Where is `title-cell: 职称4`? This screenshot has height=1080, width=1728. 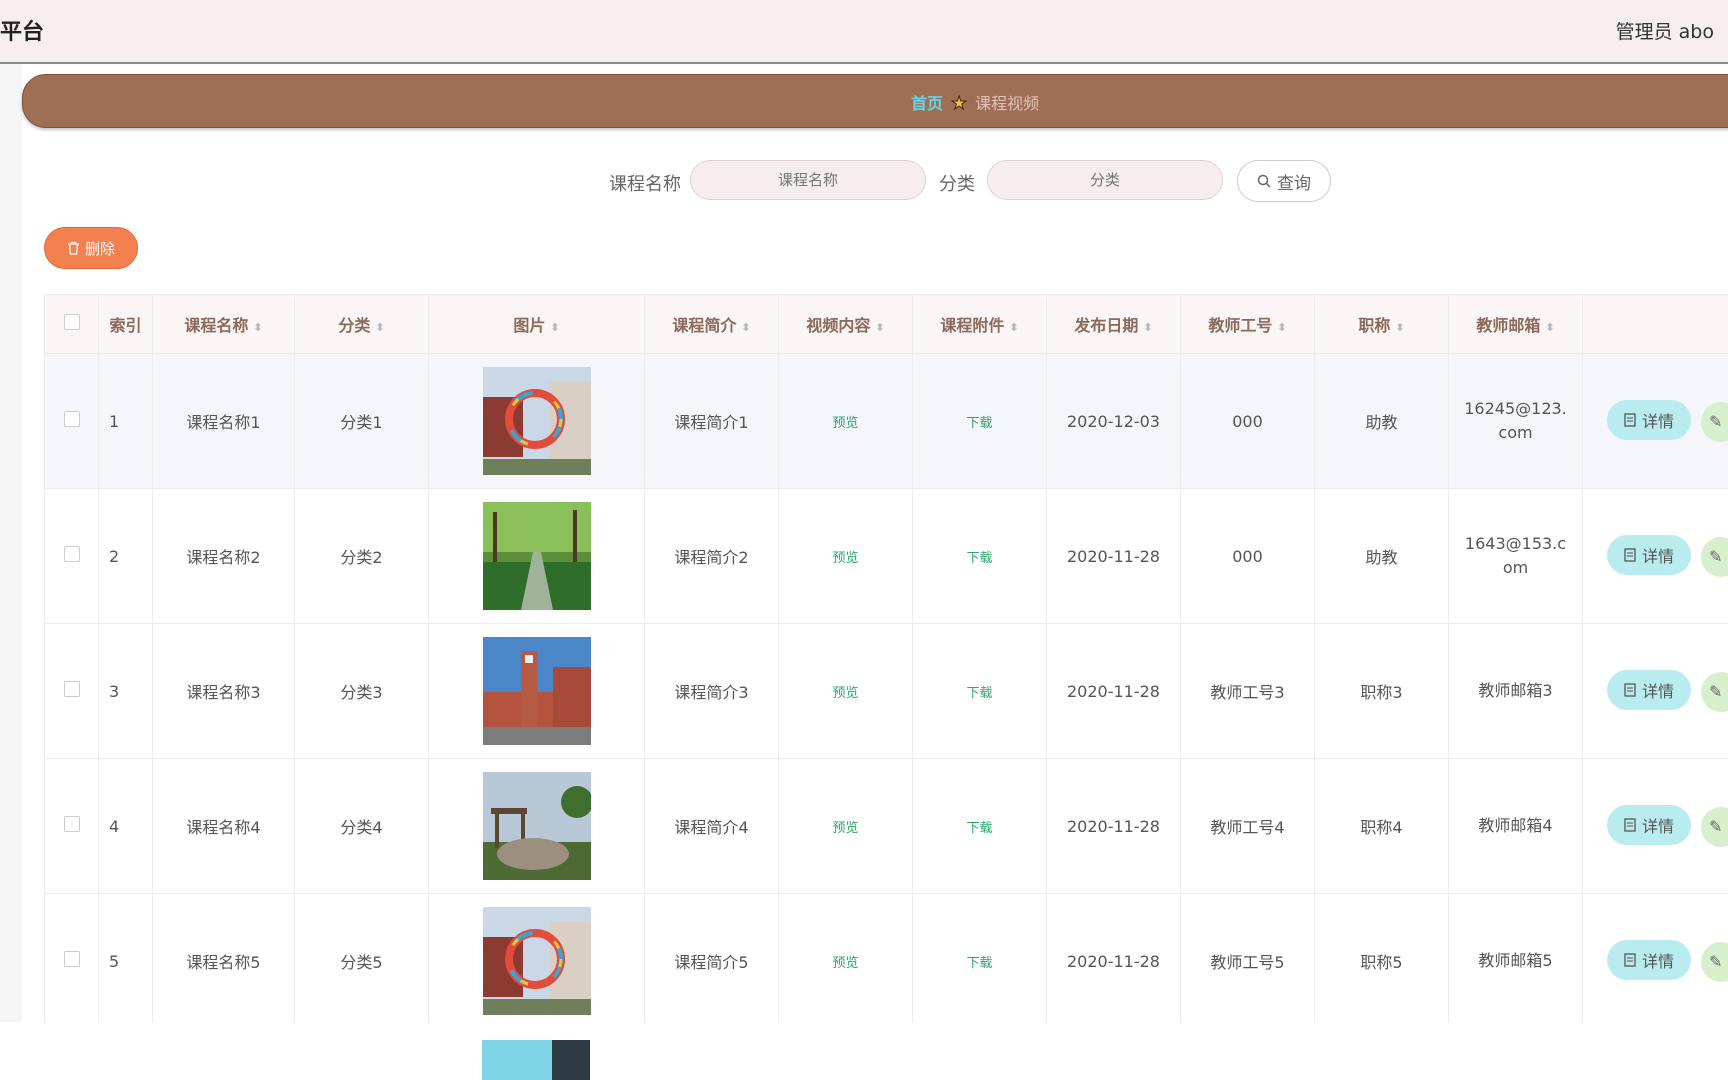 title-cell: 职称4 is located at coordinates (1381, 826).